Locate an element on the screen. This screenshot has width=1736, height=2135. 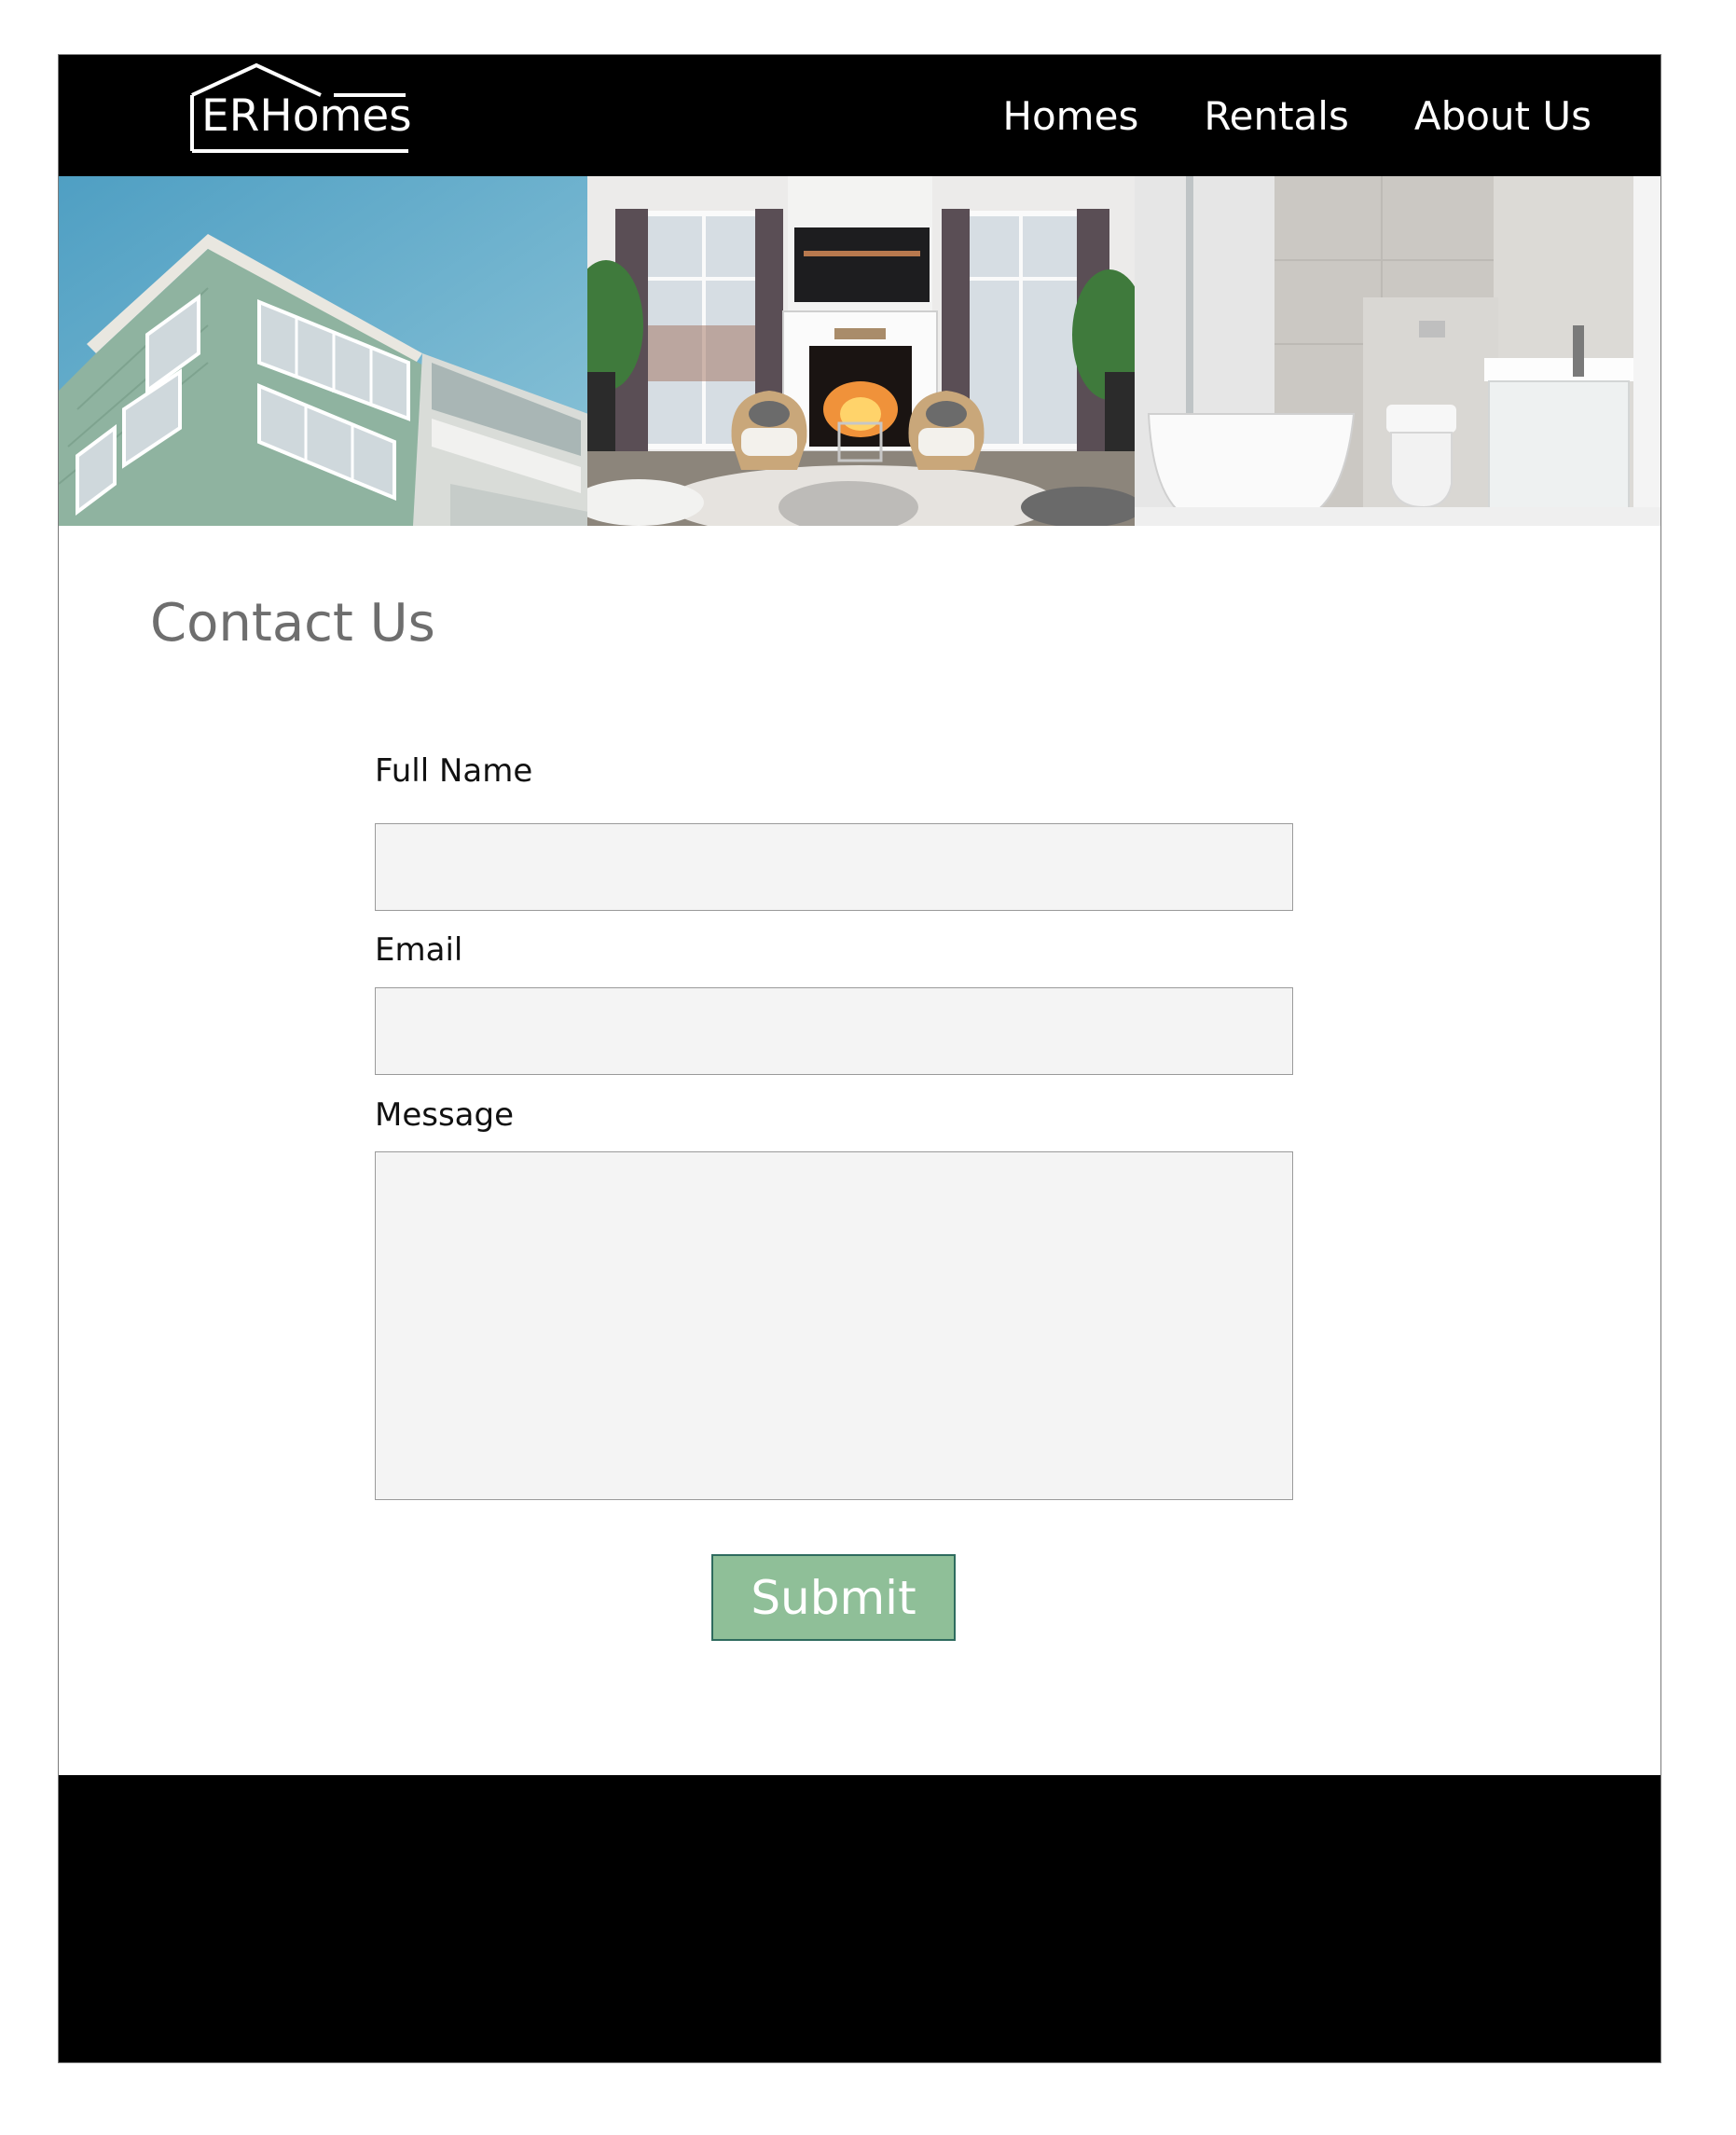
submit-button: Submit is located at coordinates (833, 1598).